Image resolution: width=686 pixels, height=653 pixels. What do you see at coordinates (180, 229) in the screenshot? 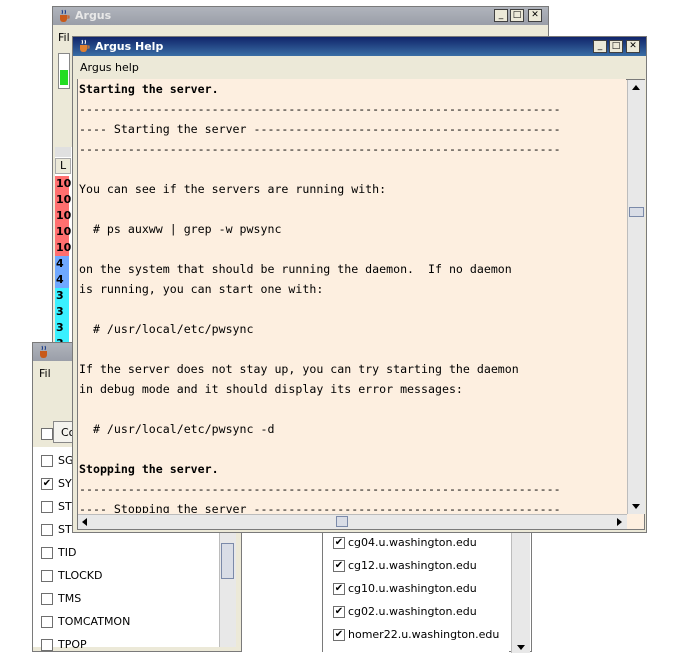
I see `help-line: # ps auxww | grep -w pwsync` at bounding box center [180, 229].